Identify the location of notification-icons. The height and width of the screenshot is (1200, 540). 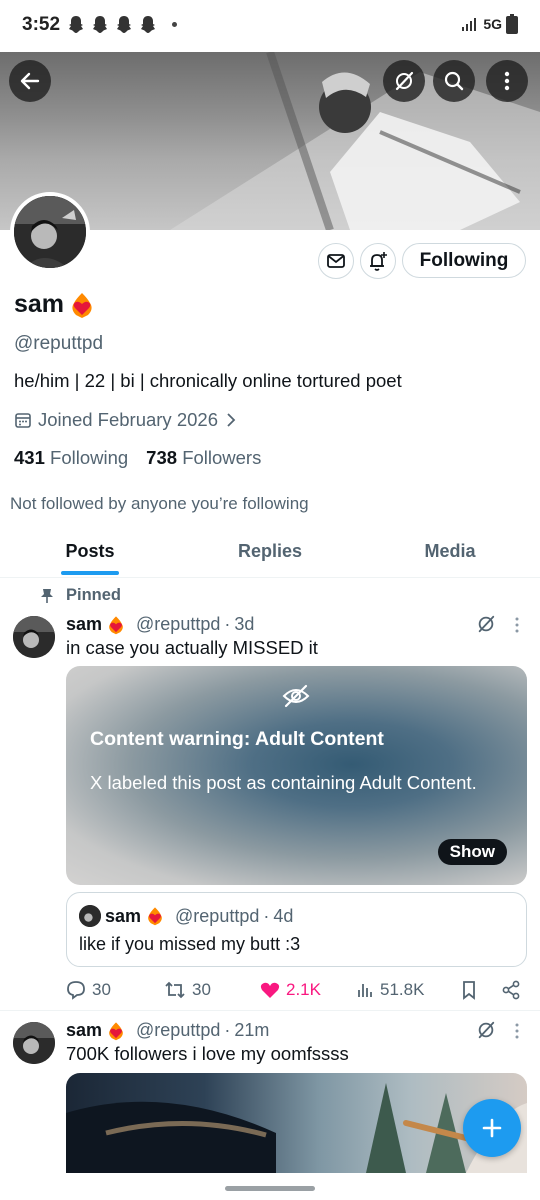
(112, 25).